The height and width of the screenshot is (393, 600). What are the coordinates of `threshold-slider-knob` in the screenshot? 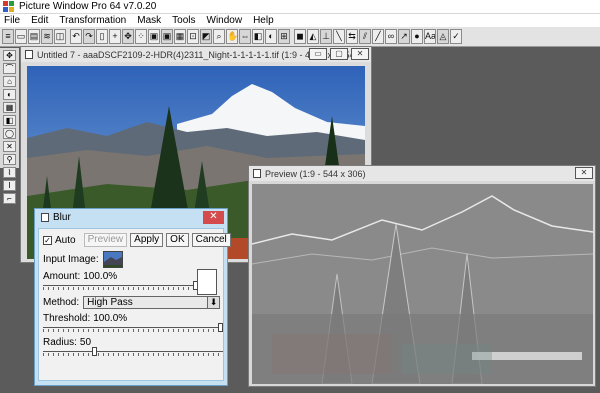 It's located at (220, 327).